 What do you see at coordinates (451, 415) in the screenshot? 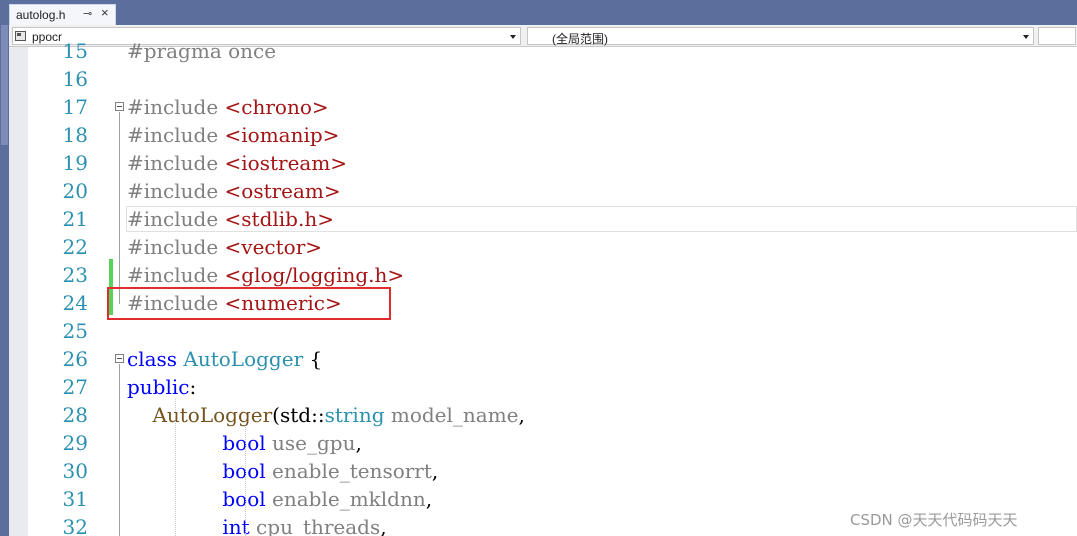
I see `code-token: model_name` at bounding box center [451, 415].